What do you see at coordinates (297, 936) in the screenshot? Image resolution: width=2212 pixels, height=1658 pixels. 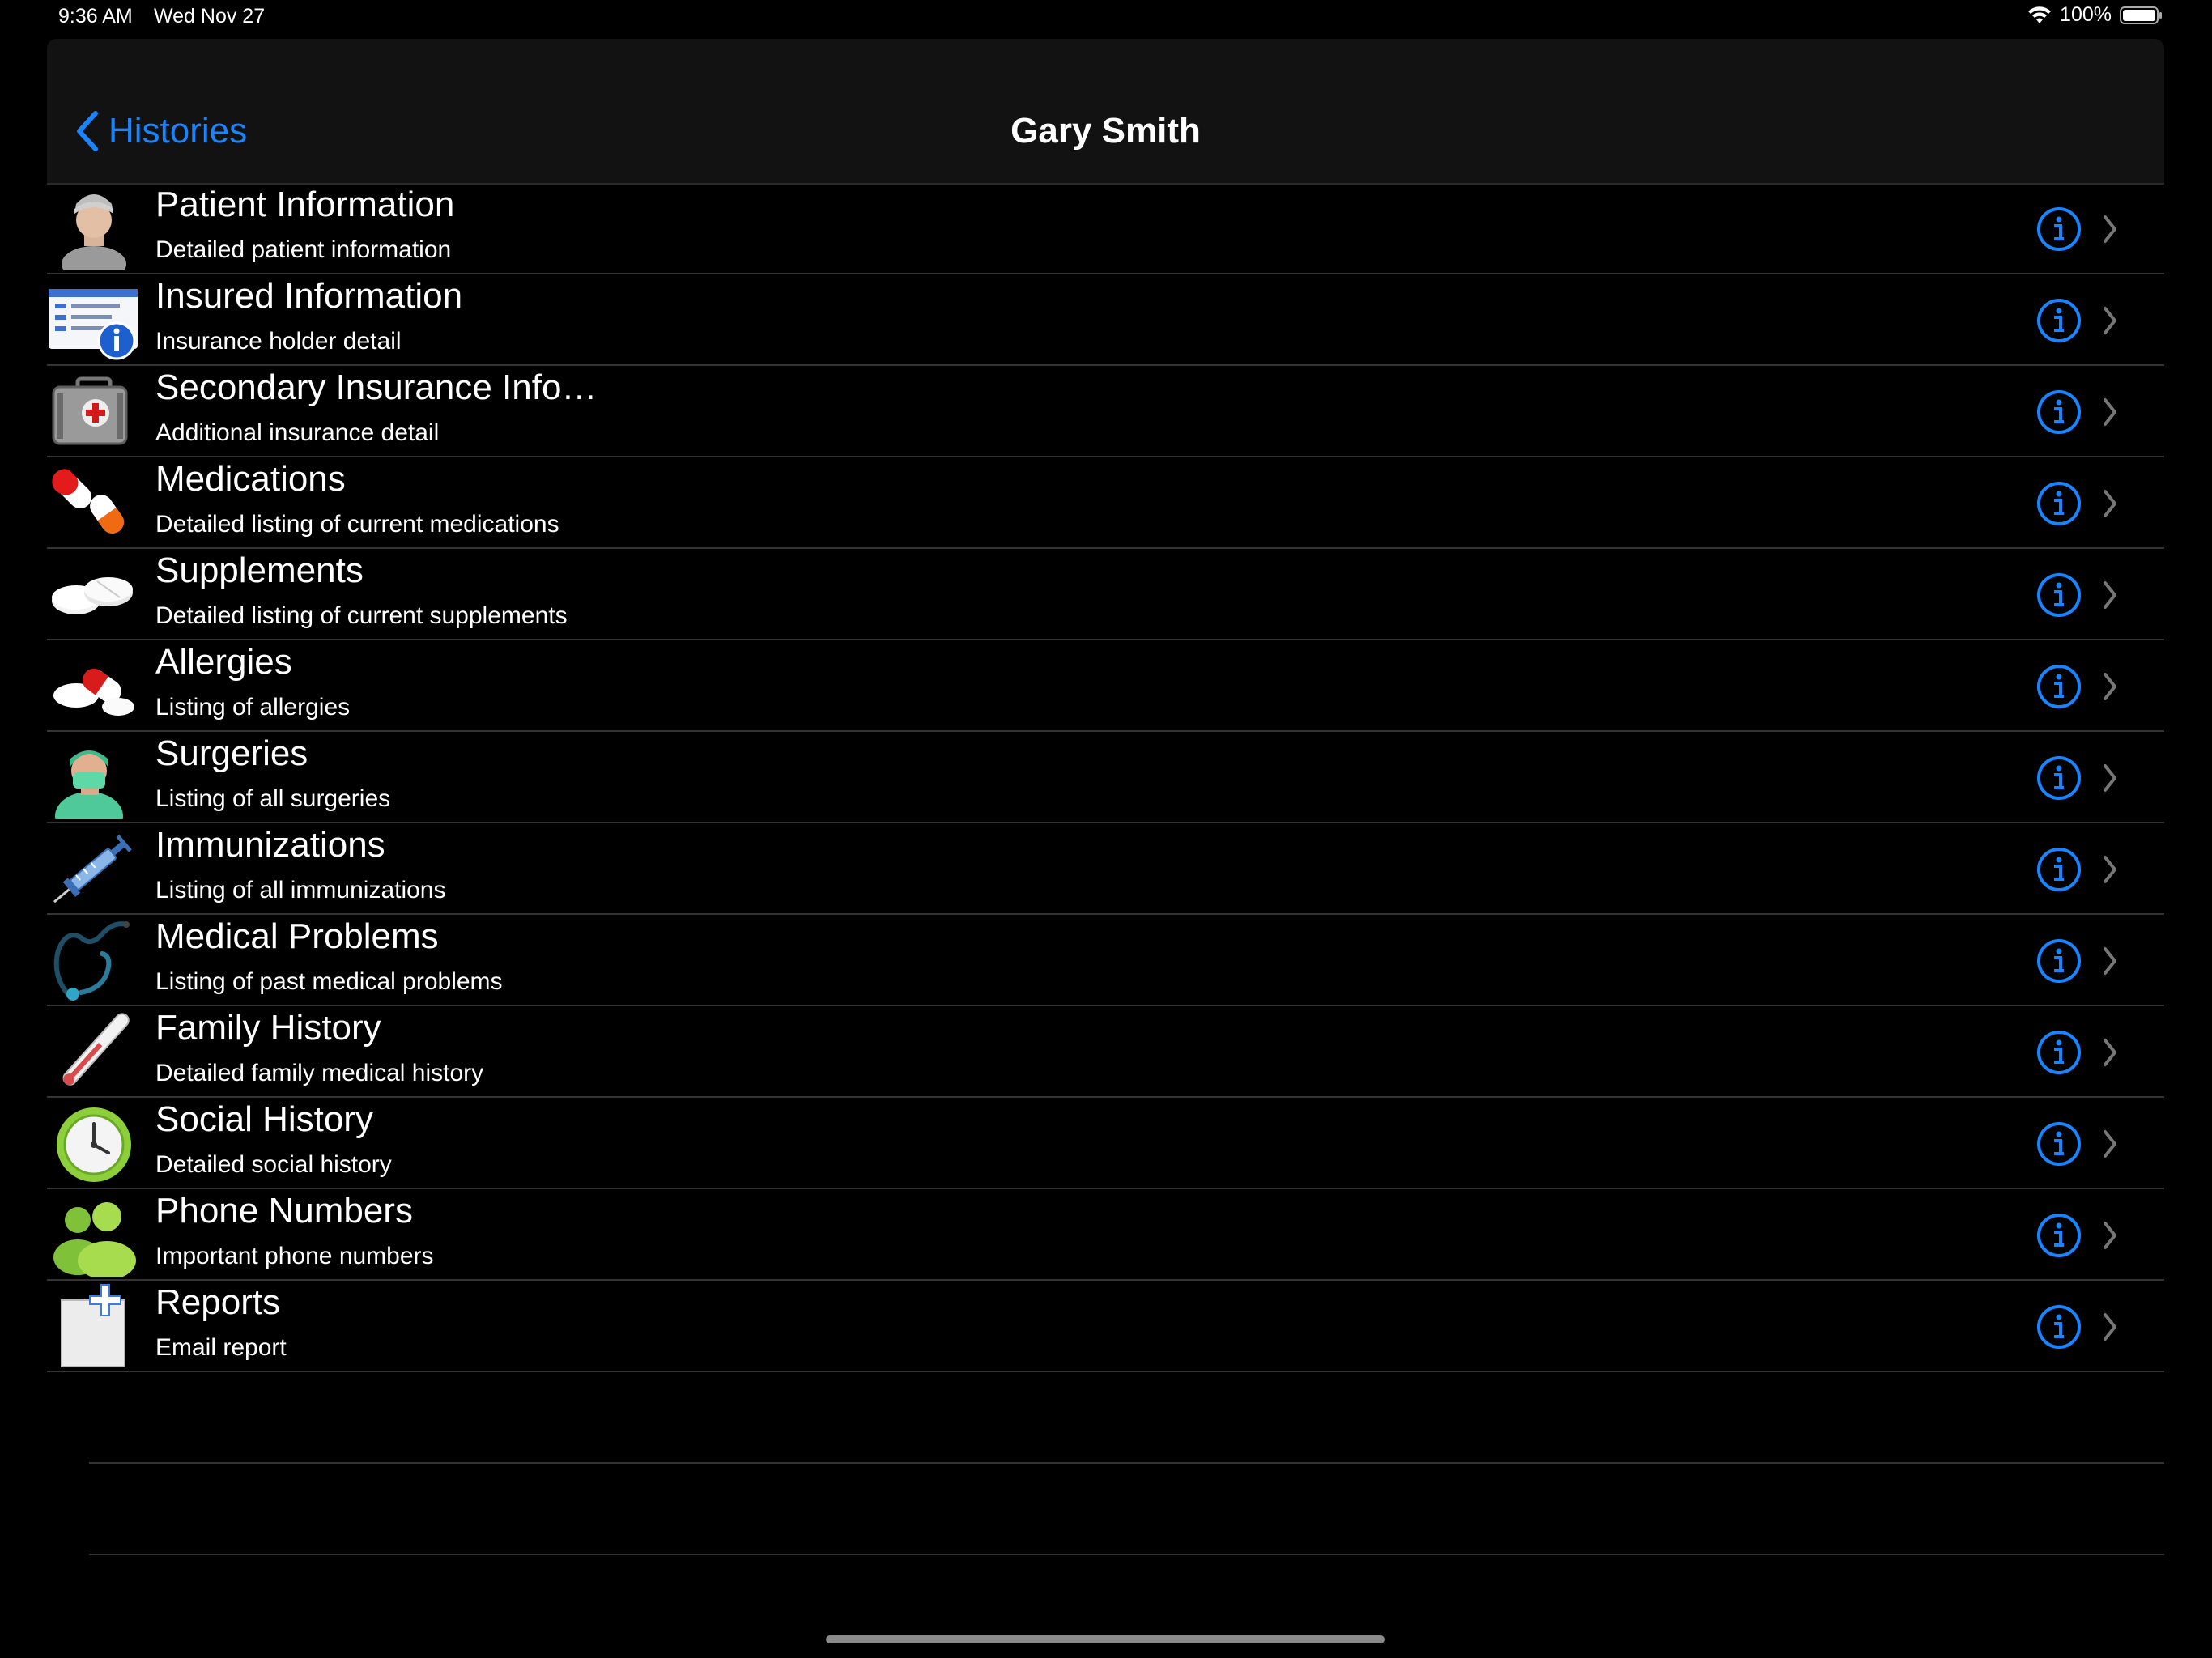 I see `row-title: Medical Problems` at bounding box center [297, 936].